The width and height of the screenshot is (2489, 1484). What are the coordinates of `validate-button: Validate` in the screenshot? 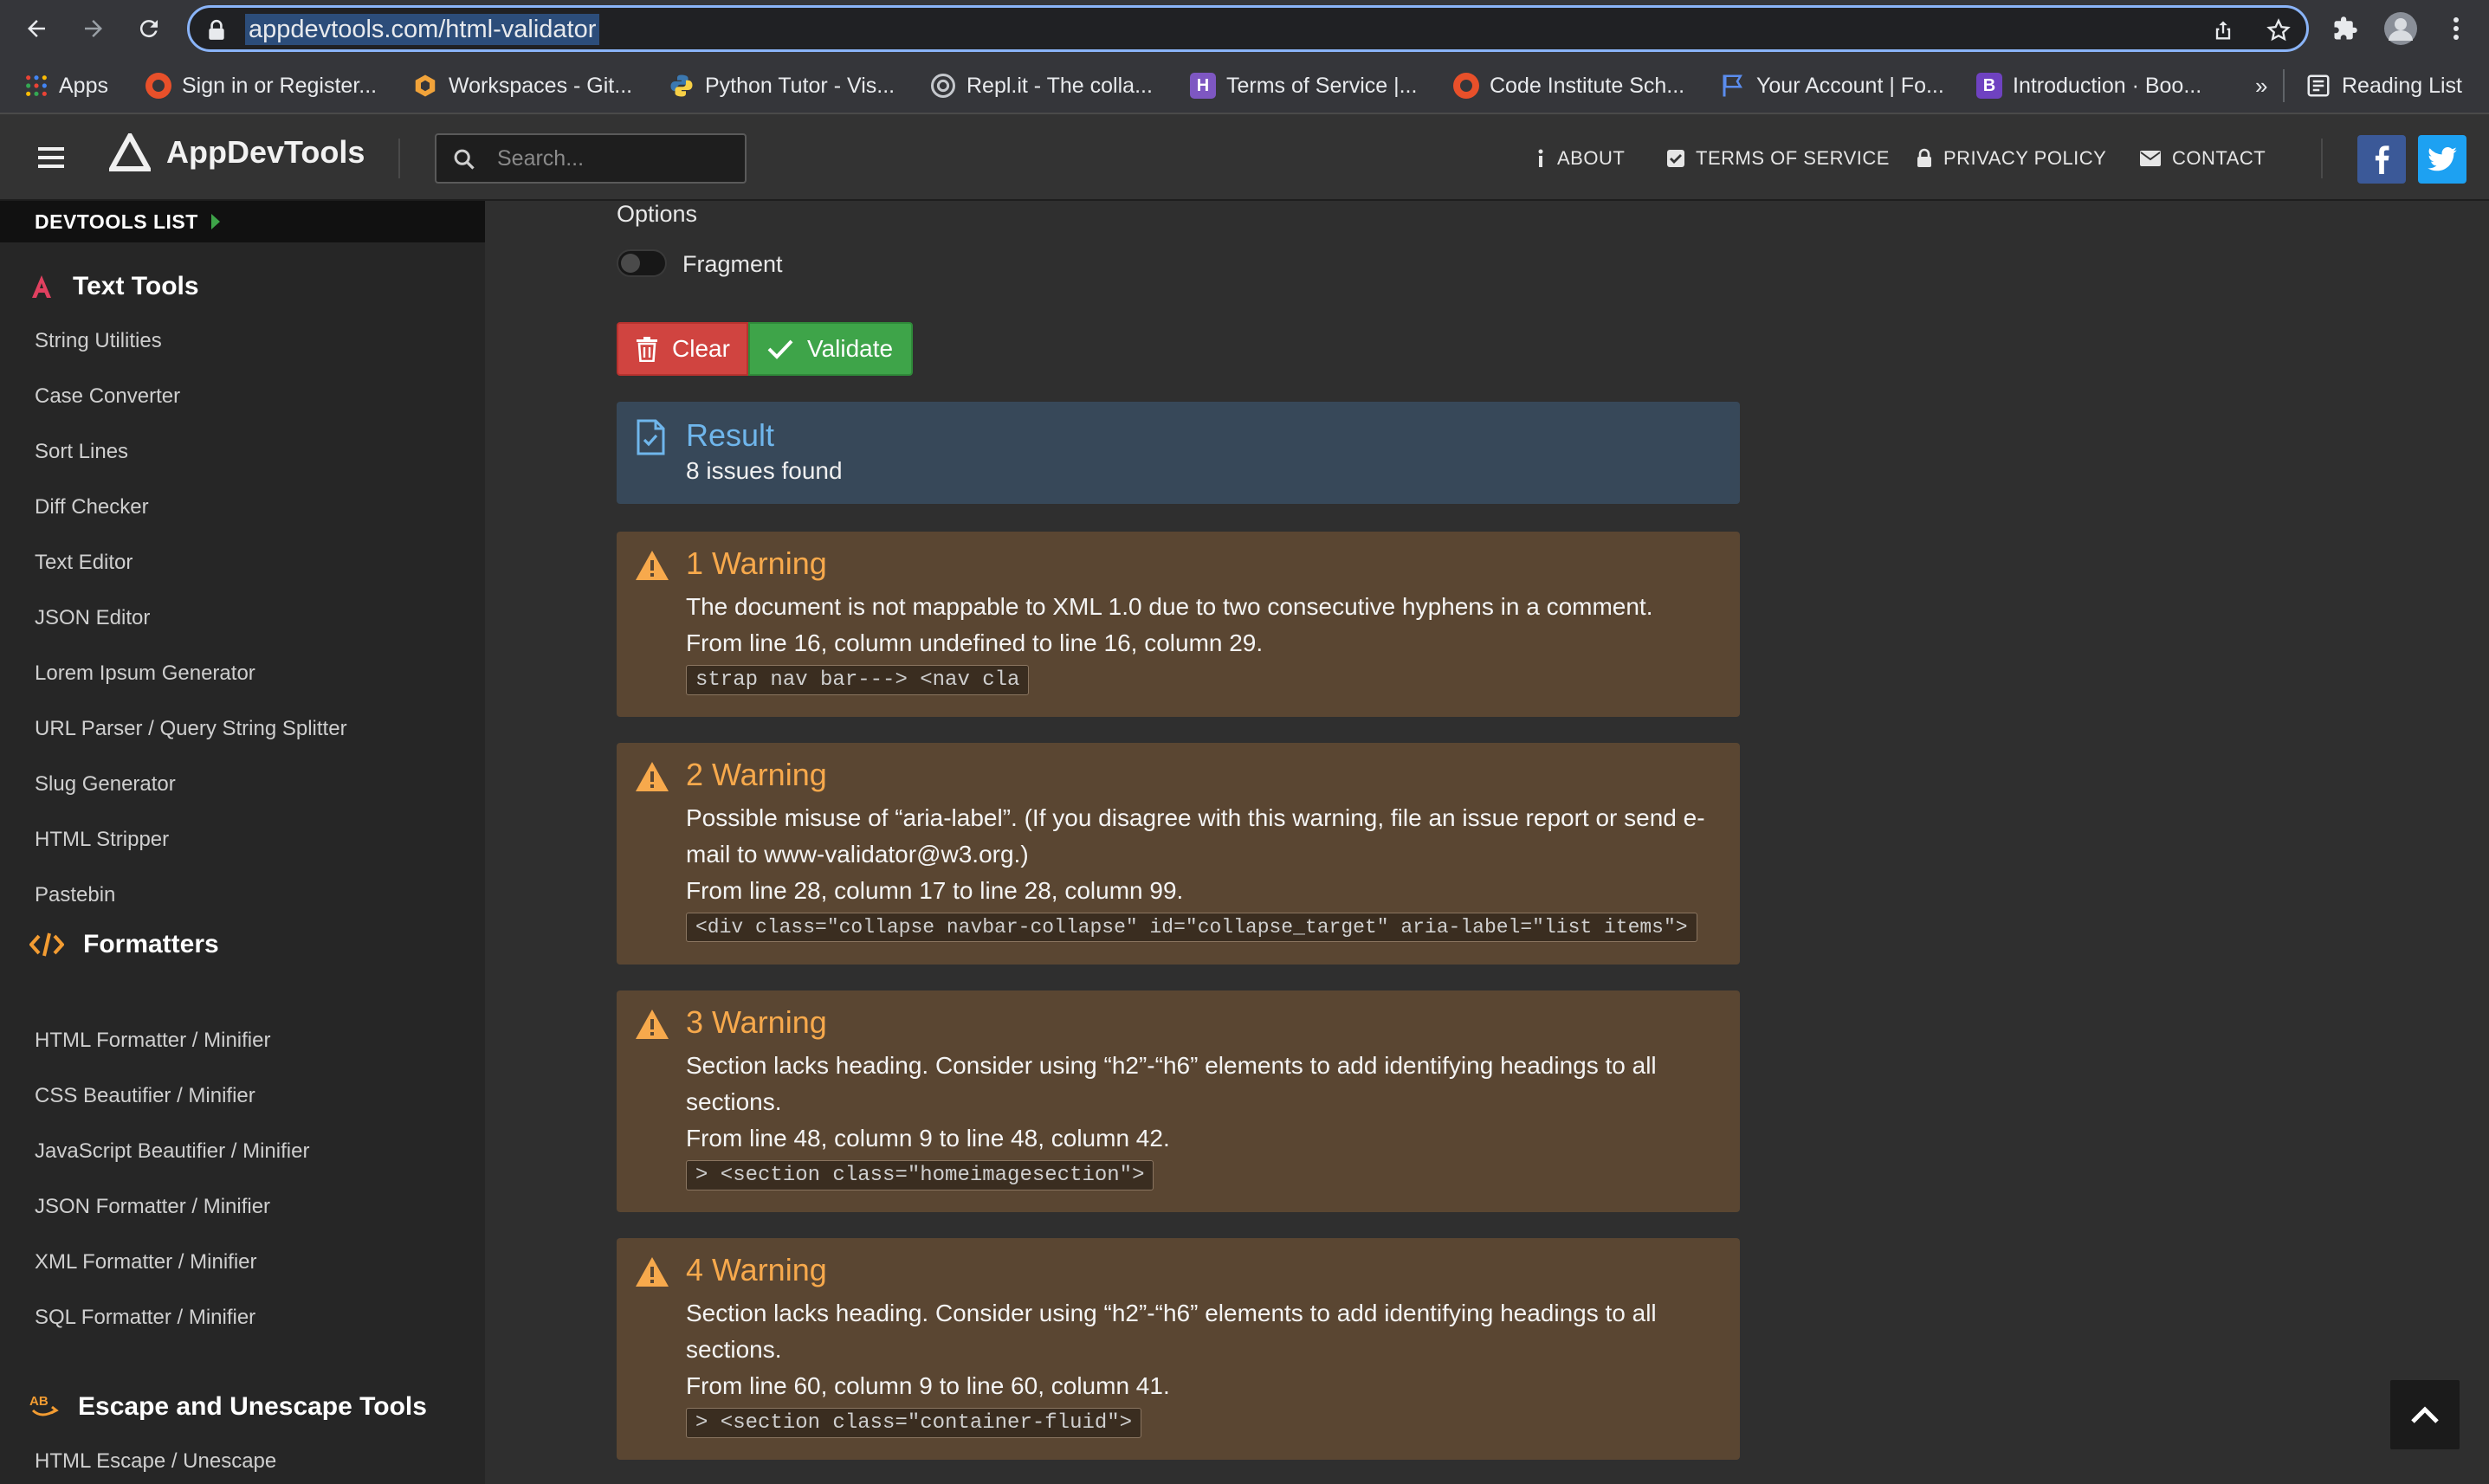 It's located at (830, 349).